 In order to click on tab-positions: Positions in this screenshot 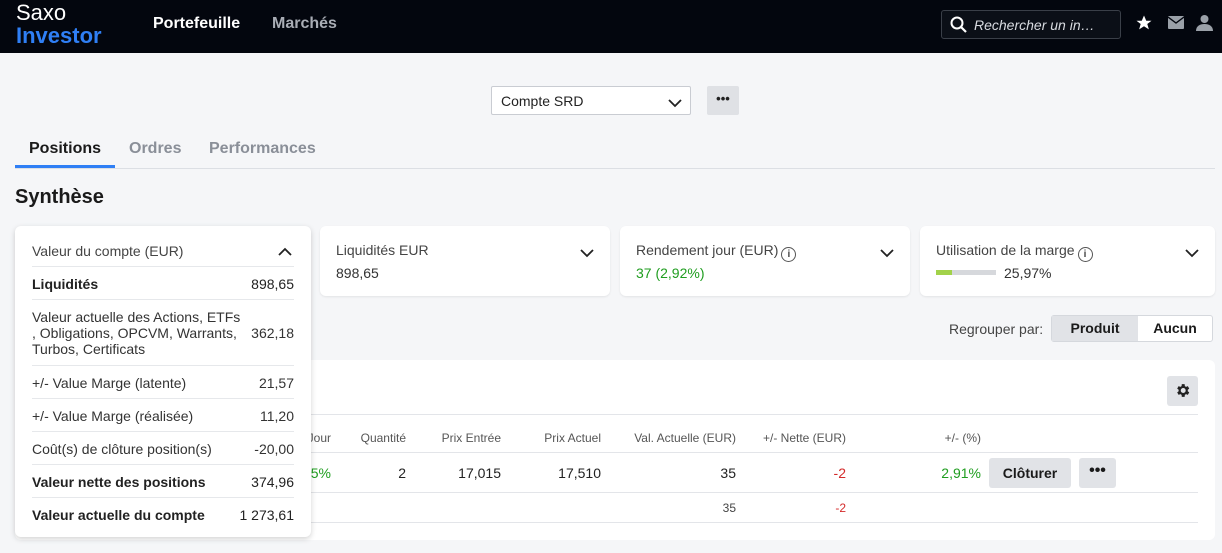, I will do `click(65, 149)`.